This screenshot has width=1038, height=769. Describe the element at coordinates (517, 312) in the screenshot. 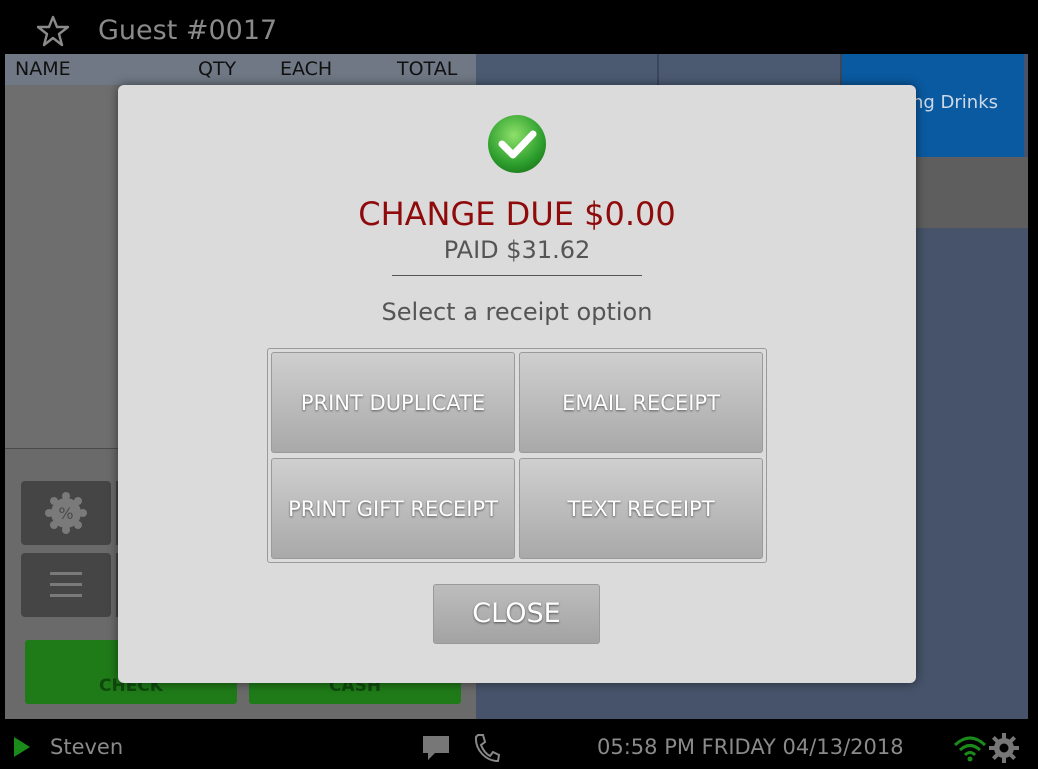

I see `receipt-prompt: Select a receipt option` at that location.